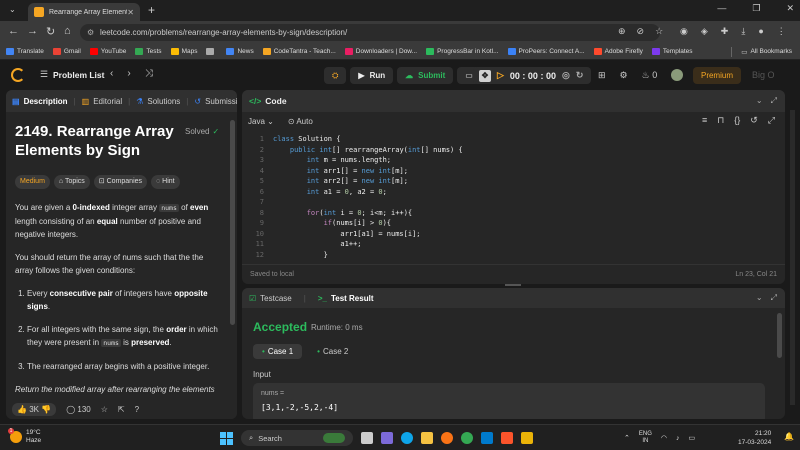  Describe the element at coordinates (645, 438) in the screenshot. I see `language-indicator: ENG IN` at that location.